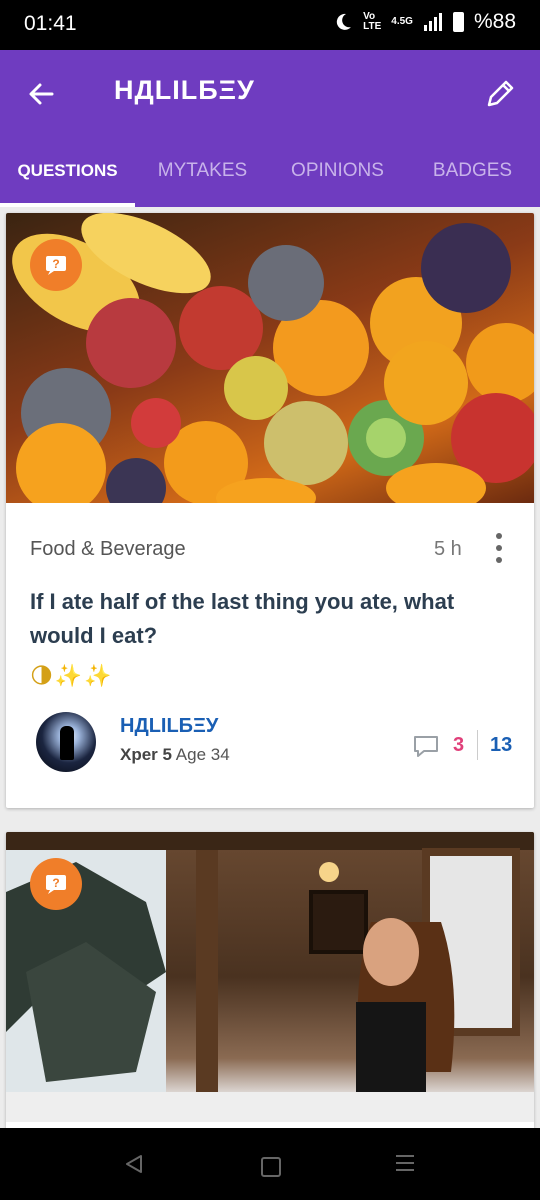 The image size is (540, 1200). What do you see at coordinates (184, 90) in the screenshot?
I see `page-title: НДLILБΞУ` at bounding box center [184, 90].